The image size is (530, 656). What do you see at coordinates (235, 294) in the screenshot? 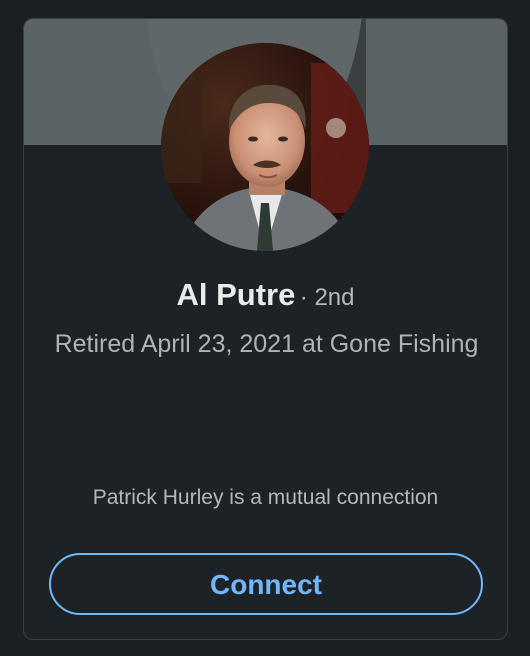
I see `profile-name: Al Putre` at bounding box center [235, 294].